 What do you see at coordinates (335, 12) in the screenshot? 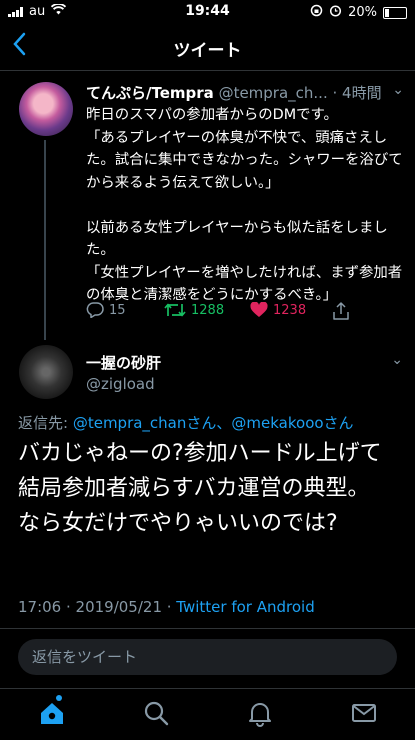
I see `alarm-icon` at bounding box center [335, 12].